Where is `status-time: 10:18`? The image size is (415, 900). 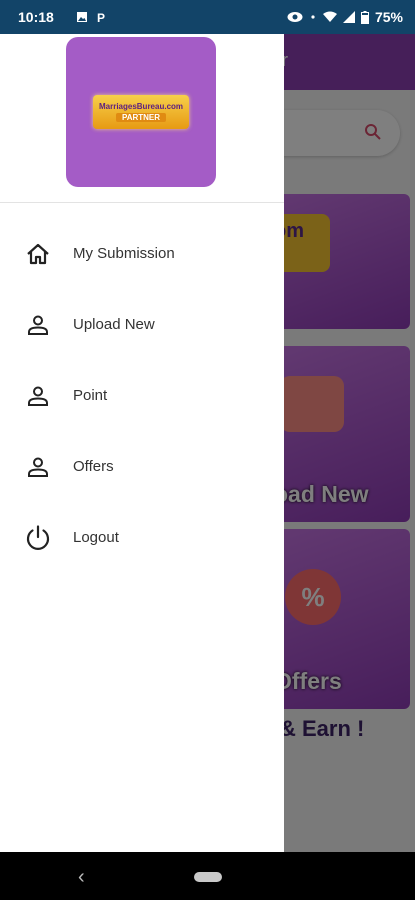
status-time: 10:18 is located at coordinates (36, 17).